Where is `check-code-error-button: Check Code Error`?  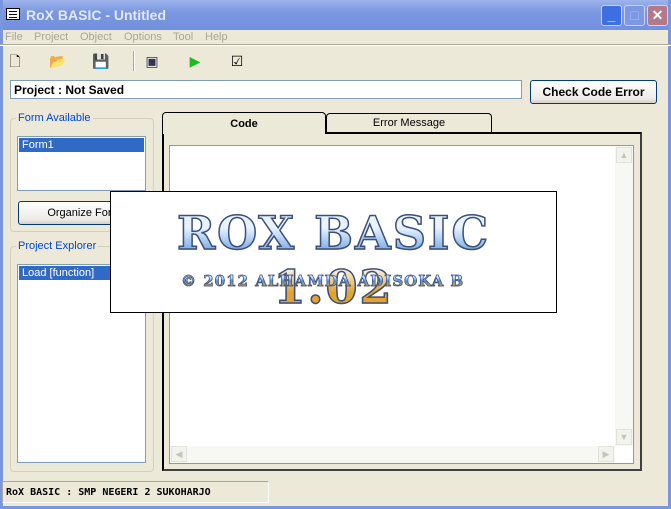 check-code-error-button: Check Code Error is located at coordinates (593, 92).